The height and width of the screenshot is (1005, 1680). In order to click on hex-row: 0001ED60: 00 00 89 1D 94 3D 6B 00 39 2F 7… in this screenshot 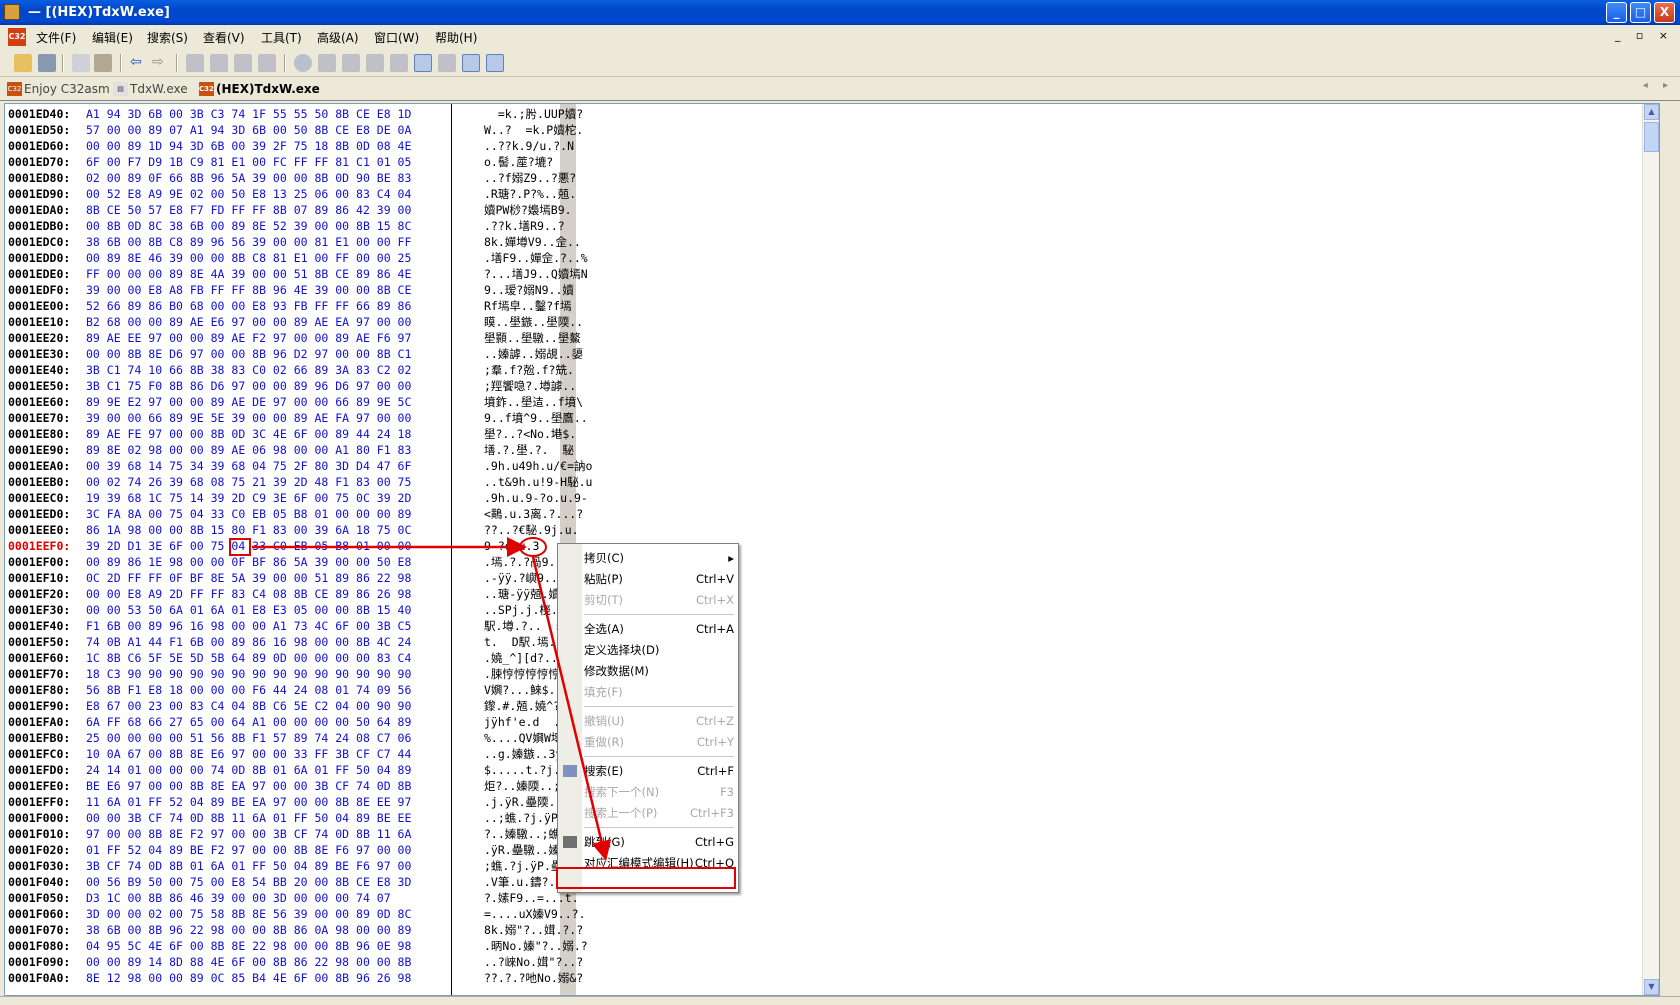, I will do `click(308, 146)`.